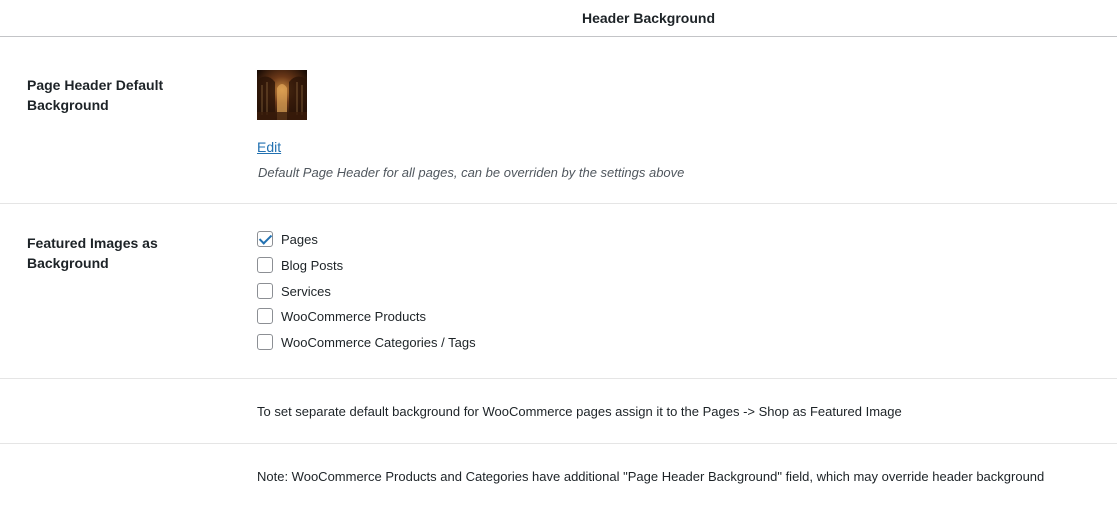 The image size is (1117, 512). I want to click on default-background-label: Page Header Default Background, so click(95, 95).